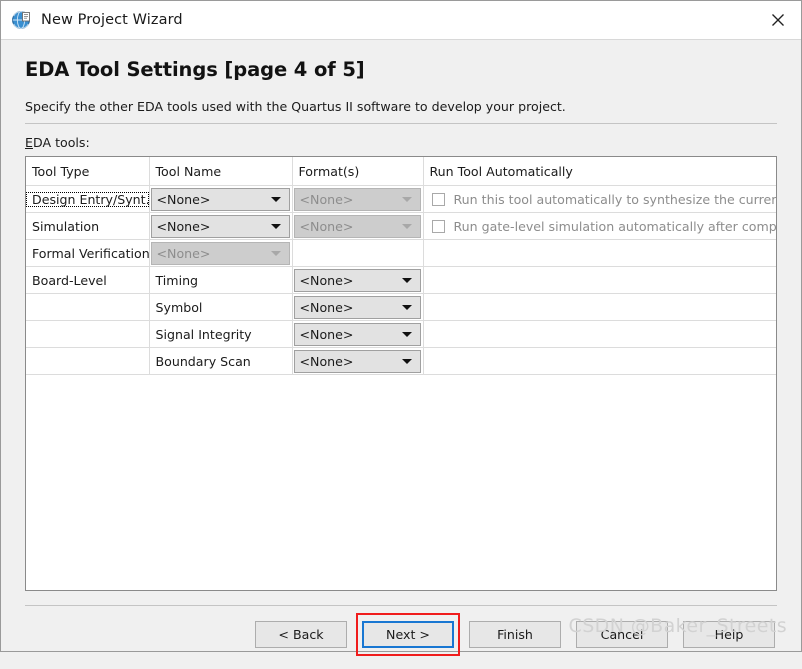  Describe the element at coordinates (66, 226) in the screenshot. I see `tool-type-text: Simulation` at that location.